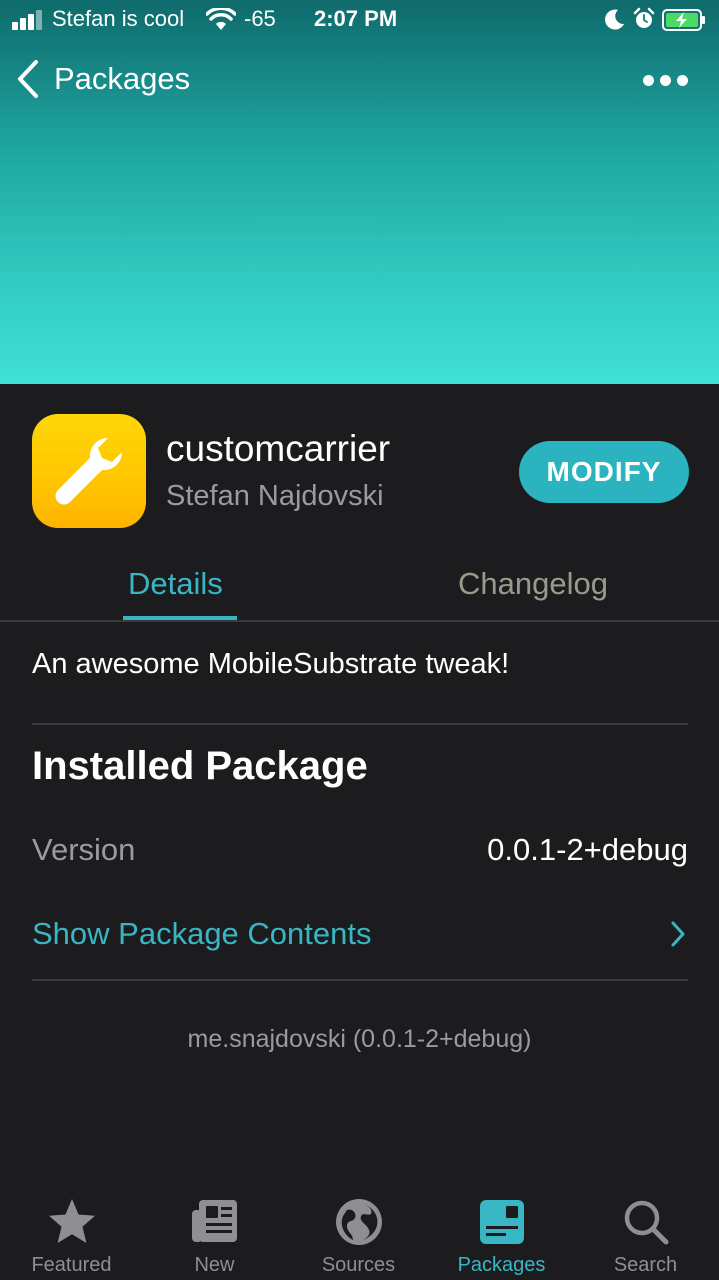 This screenshot has height=1280, width=719. Describe the element at coordinates (501, 1265) in the screenshot. I see `tabbar-label: Packages` at that location.